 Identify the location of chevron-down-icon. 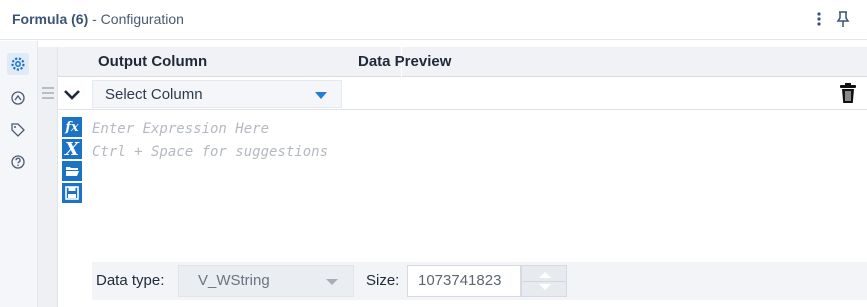
(72, 95).